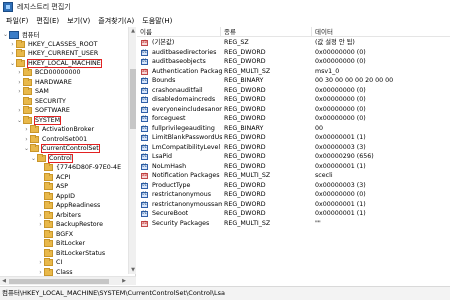 The height and width of the screenshot is (300, 450). What do you see at coordinates (124, 281) in the screenshot?
I see `scroll-right-icon: ▶` at bounding box center [124, 281].